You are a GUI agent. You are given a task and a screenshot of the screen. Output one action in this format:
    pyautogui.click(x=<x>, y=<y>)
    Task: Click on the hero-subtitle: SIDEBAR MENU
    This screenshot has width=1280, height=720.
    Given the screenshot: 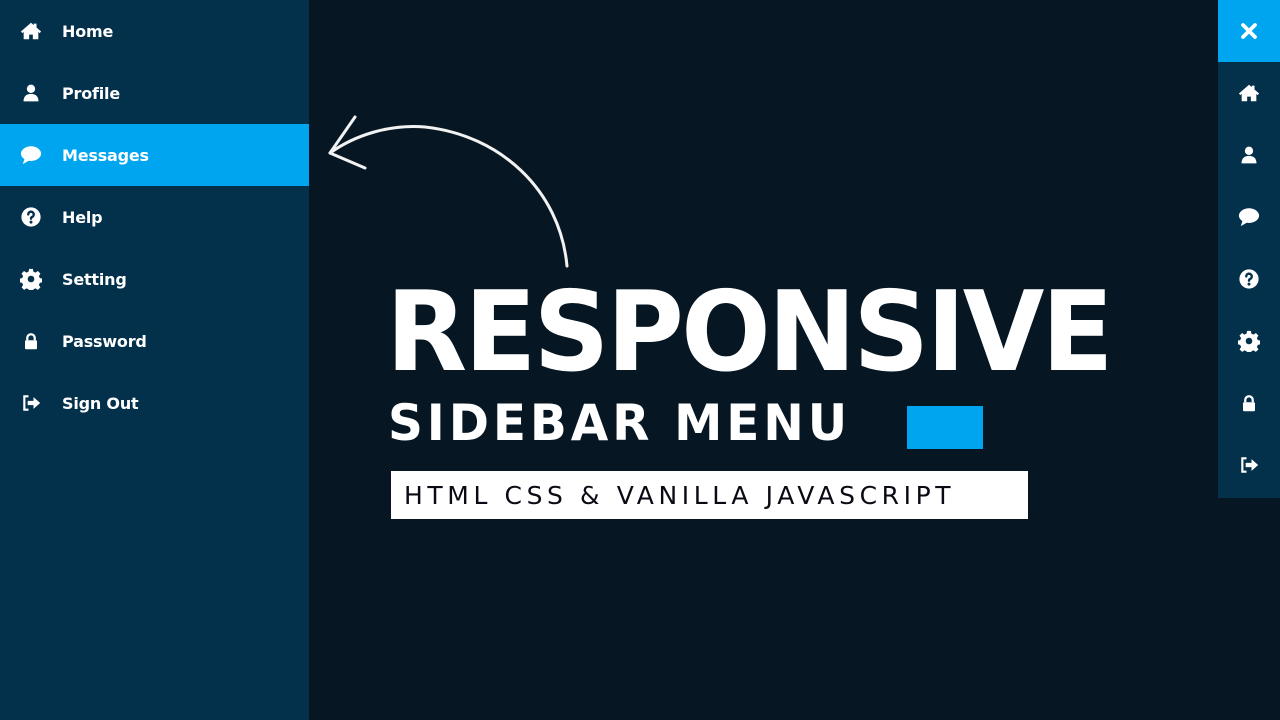 What is the action you would take?
    pyautogui.click(x=620, y=423)
    